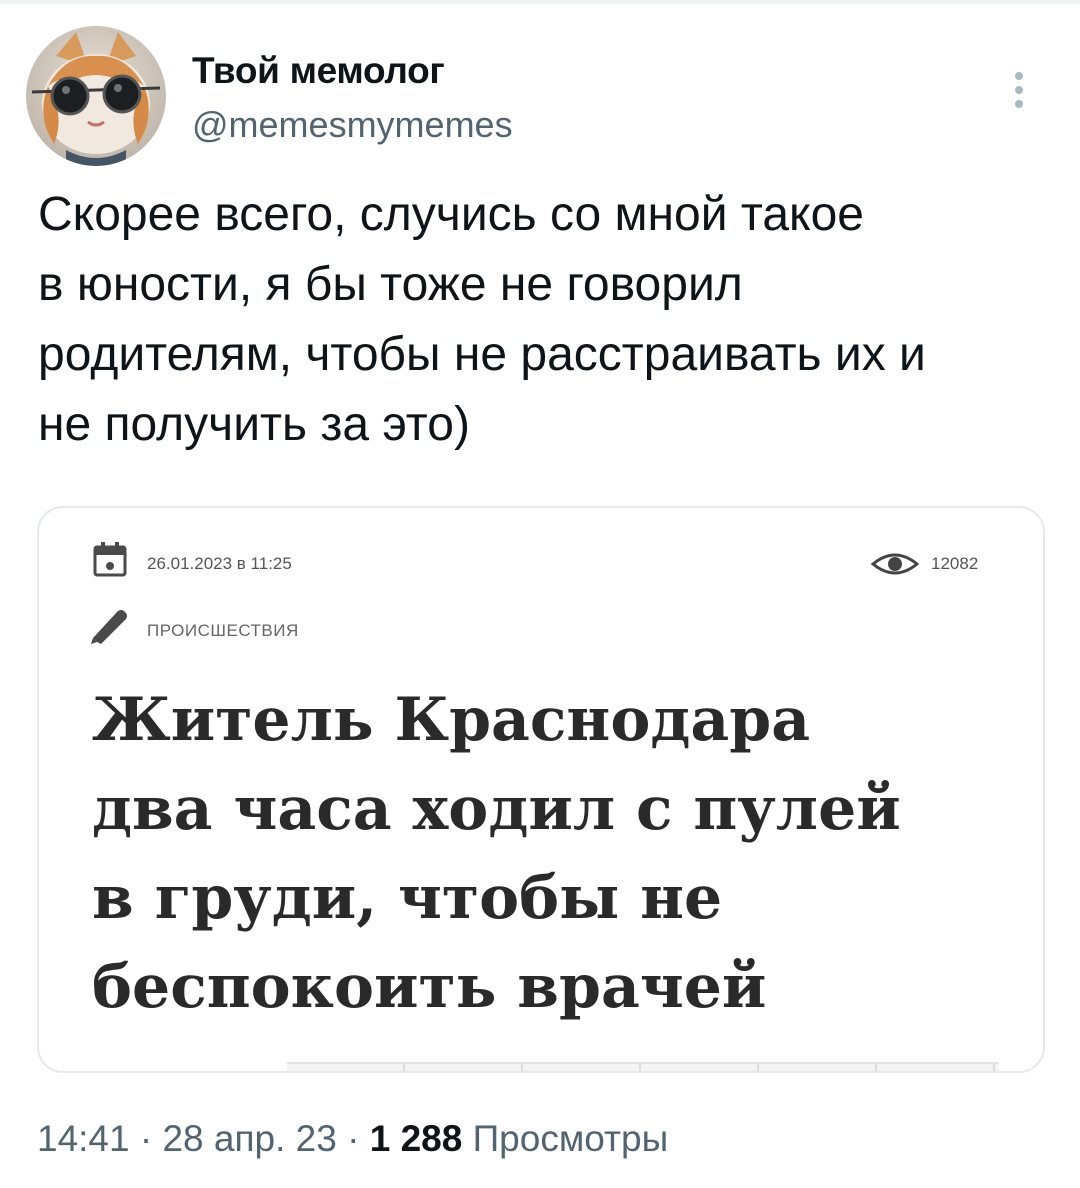 Image resolution: width=1080 pixels, height=1188 pixels. What do you see at coordinates (223, 630) in the screenshot?
I see `article-category: ПРОИСШЕСТВИЯ` at bounding box center [223, 630].